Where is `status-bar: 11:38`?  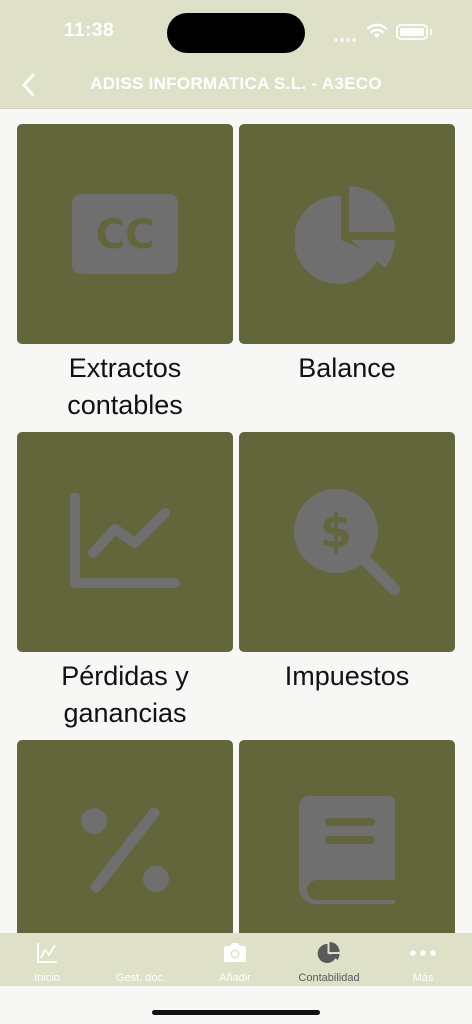 status-bar: 11:38 is located at coordinates (236, 31).